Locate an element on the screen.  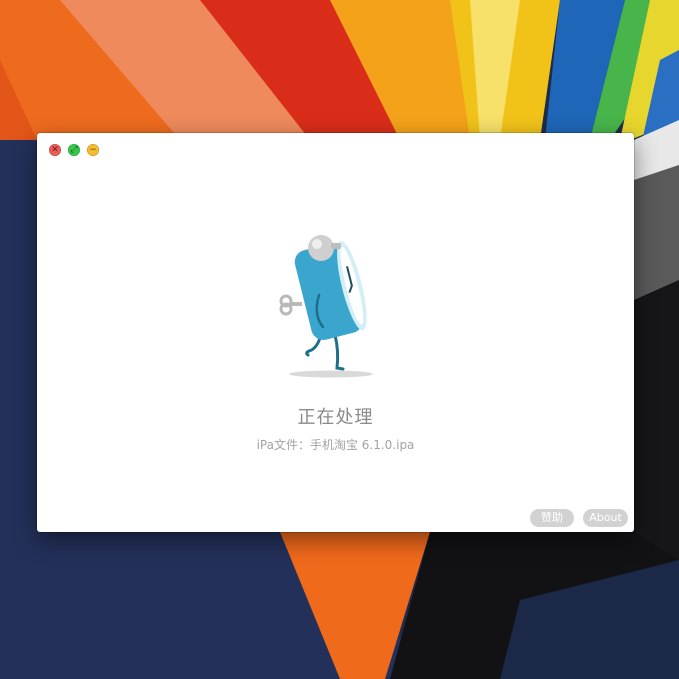
about-button: About is located at coordinates (605, 518).